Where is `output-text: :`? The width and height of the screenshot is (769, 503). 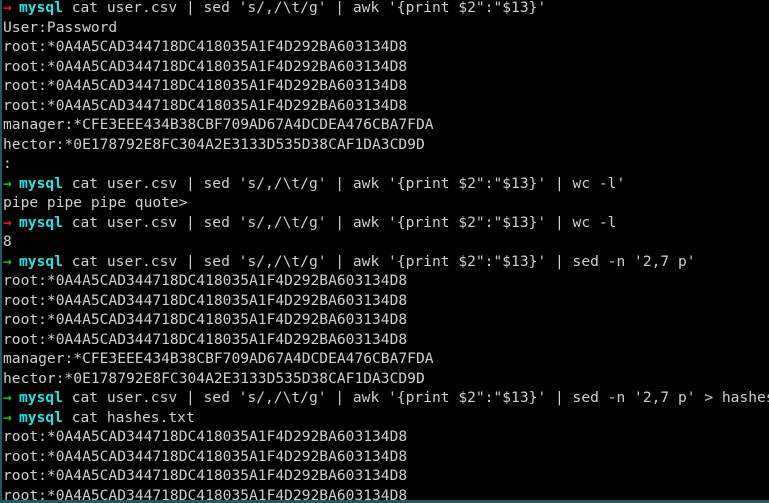
output-text: : is located at coordinates (7, 163).